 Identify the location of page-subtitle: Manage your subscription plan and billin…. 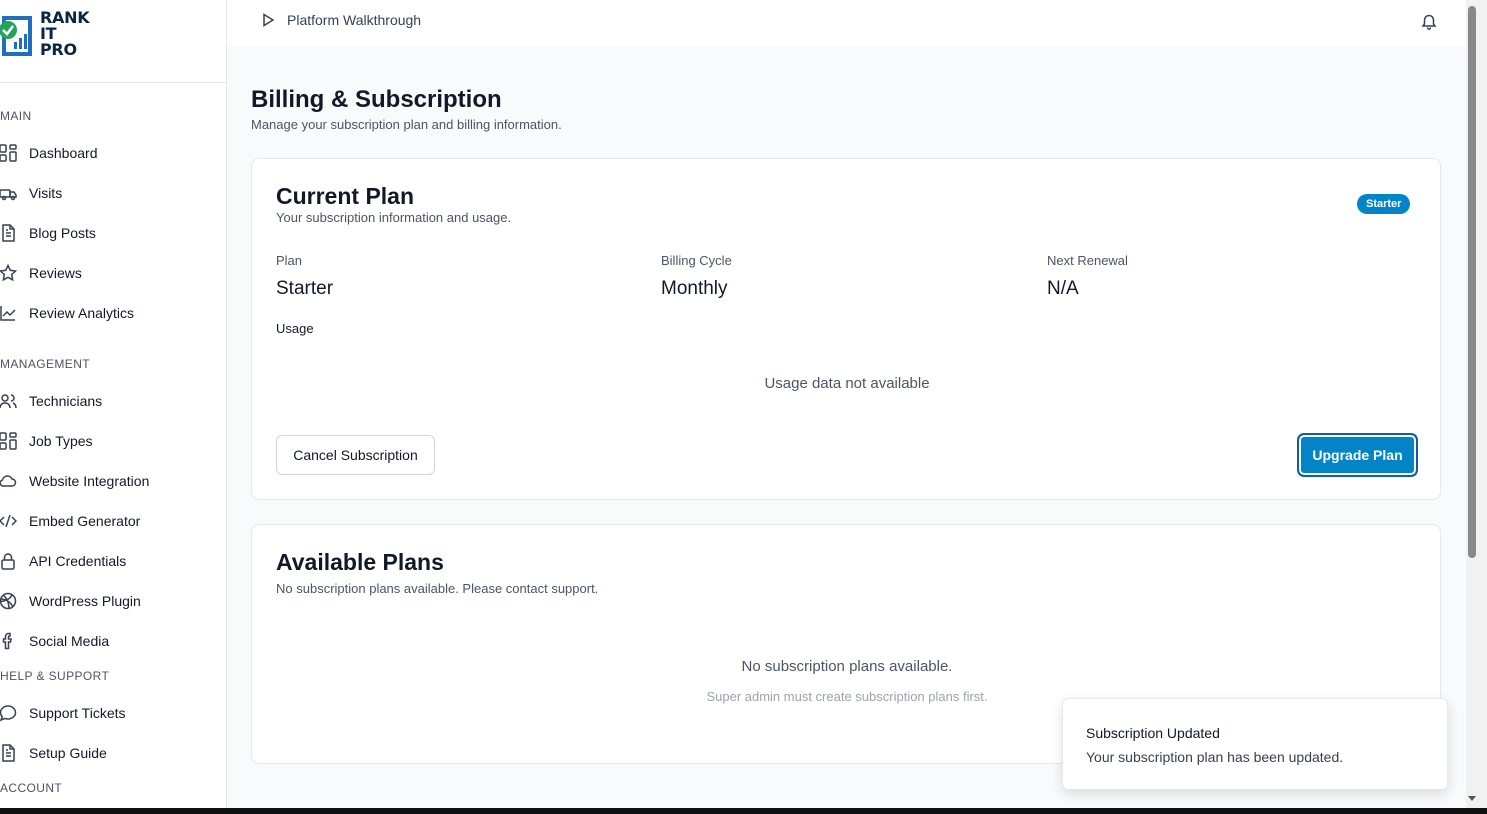
(406, 124).